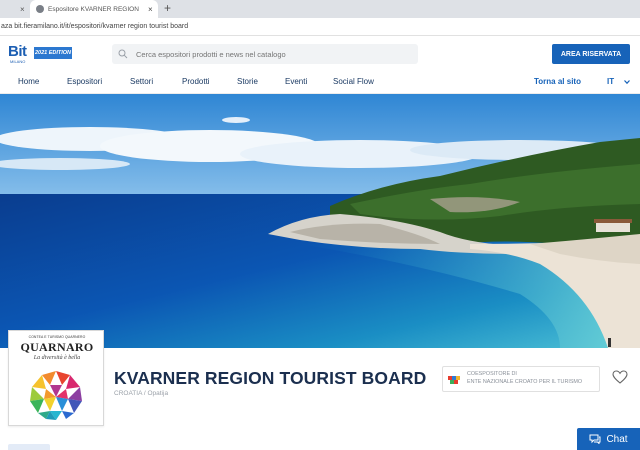  What do you see at coordinates (271, 54) in the screenshot?
I see `search-input` at bounding box center [271, 54].